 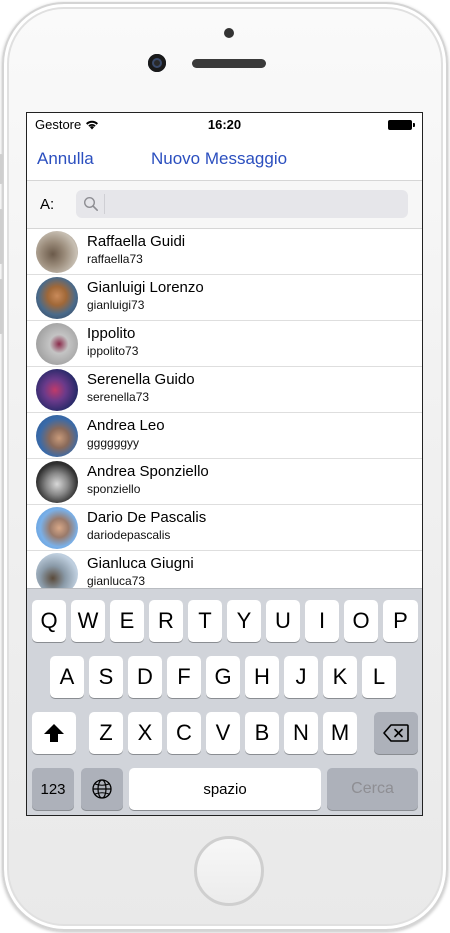 I want to click on home-button, so click(x=229, y=871).